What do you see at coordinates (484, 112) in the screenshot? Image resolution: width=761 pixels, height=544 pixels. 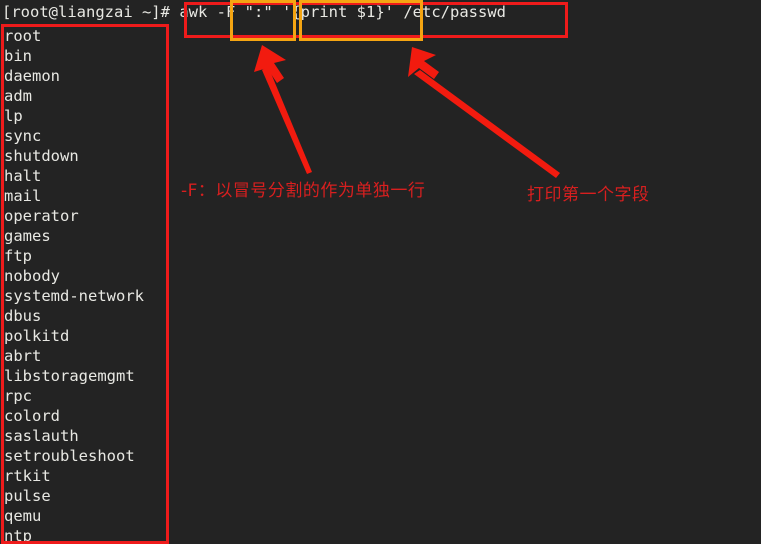 I see `arrow-to-print-program-icon` at bounding box center [484, 112].